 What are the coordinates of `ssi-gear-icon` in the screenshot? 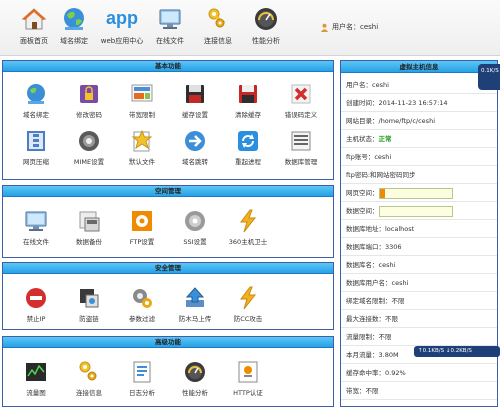 It's located at (195, 221).